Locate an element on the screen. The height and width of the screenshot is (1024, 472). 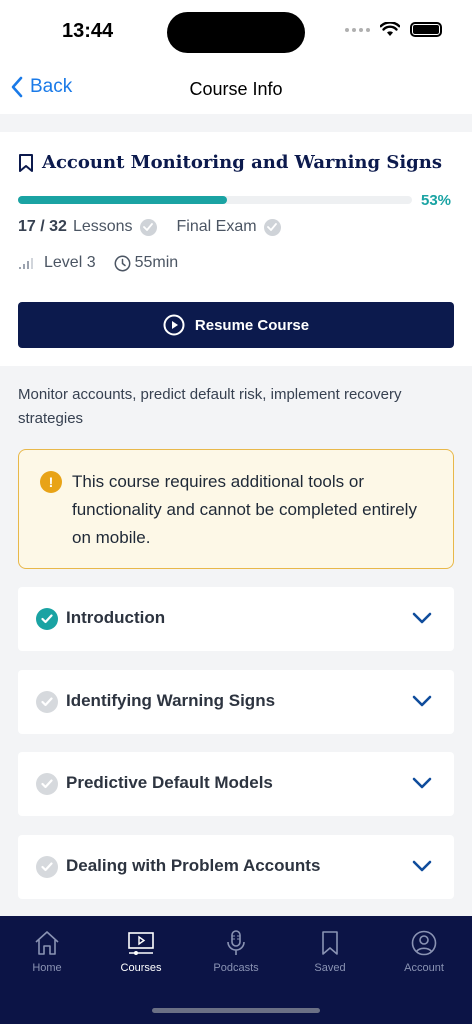
status-bar: 13:44 is located at coordinates (236, 32).